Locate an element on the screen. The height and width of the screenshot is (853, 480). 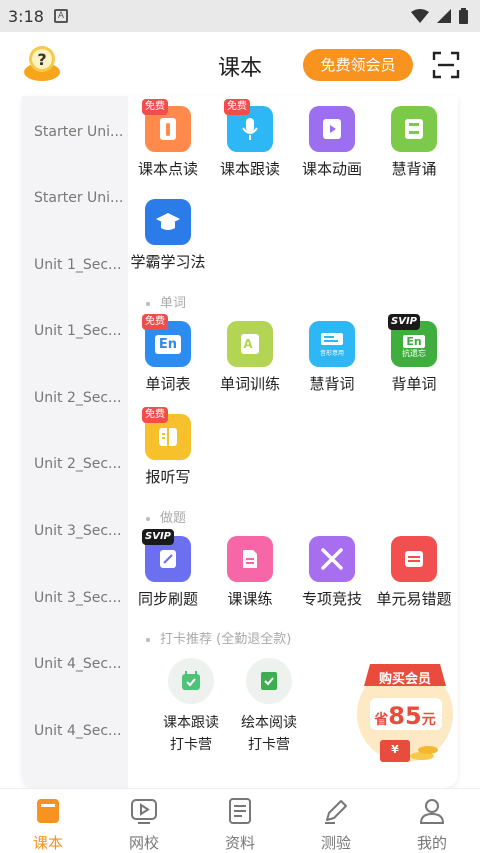
textbook-follow-read: 免费 课本跟读 is located at coordinates (250, 139).